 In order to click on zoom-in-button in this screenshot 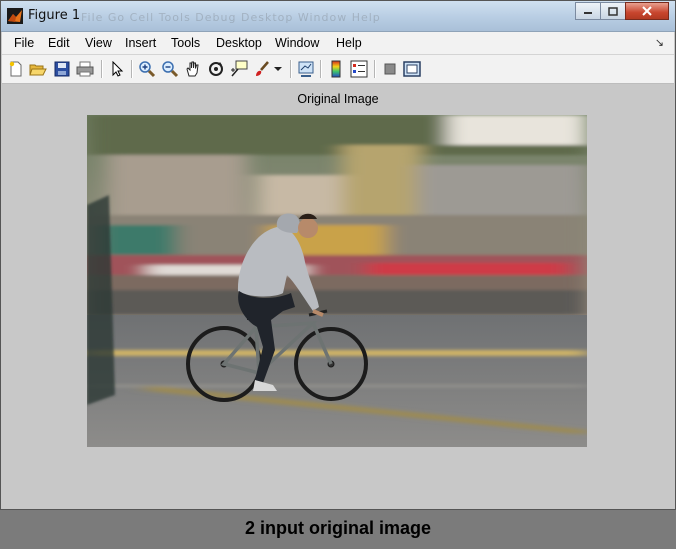, I will do `click(147, 69)`.